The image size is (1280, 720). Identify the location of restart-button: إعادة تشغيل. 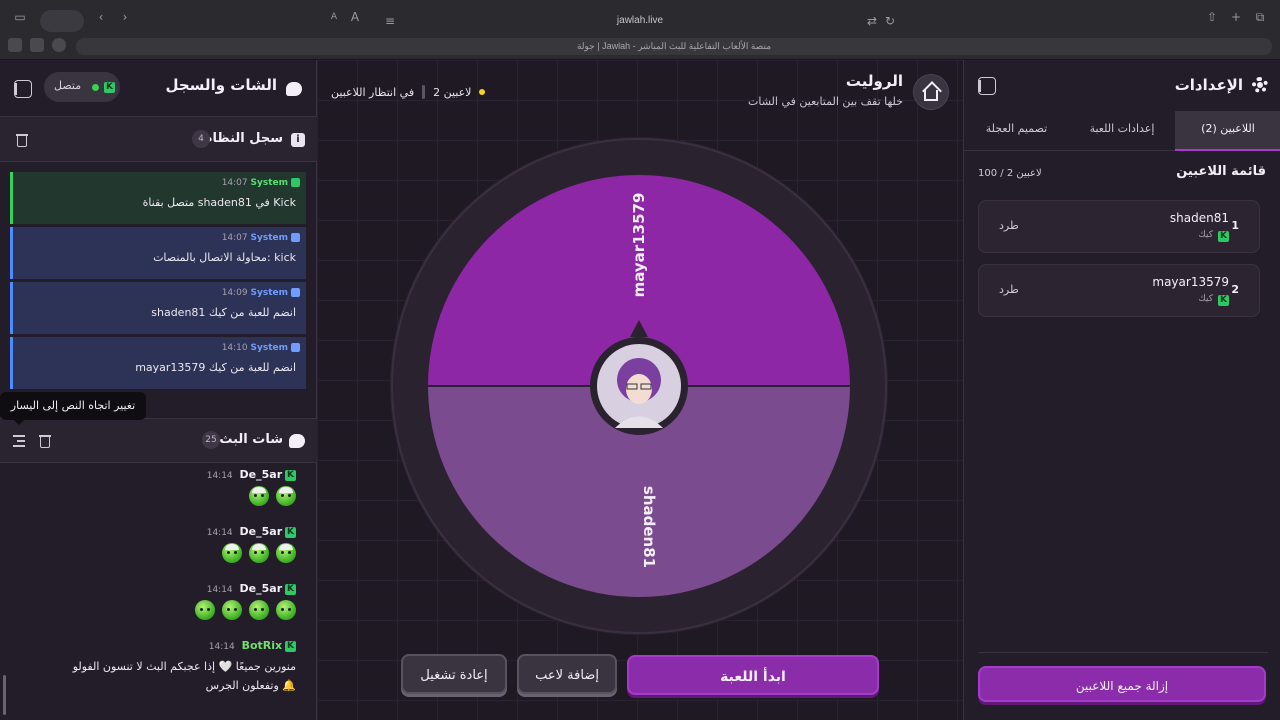
(454, 674).